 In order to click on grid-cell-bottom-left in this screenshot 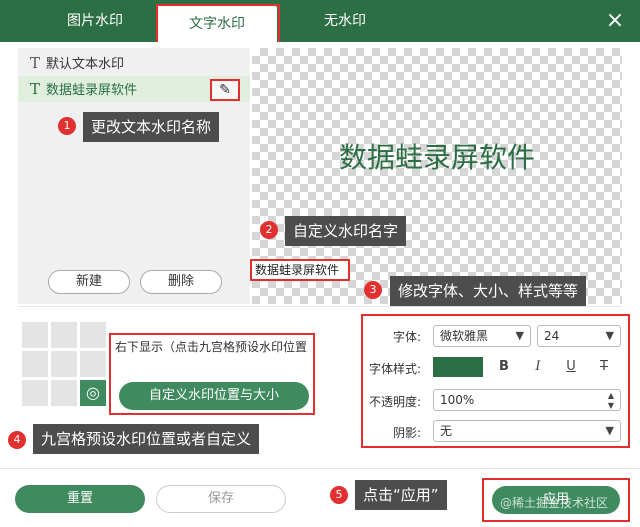, I will do `click(35, 393)`.